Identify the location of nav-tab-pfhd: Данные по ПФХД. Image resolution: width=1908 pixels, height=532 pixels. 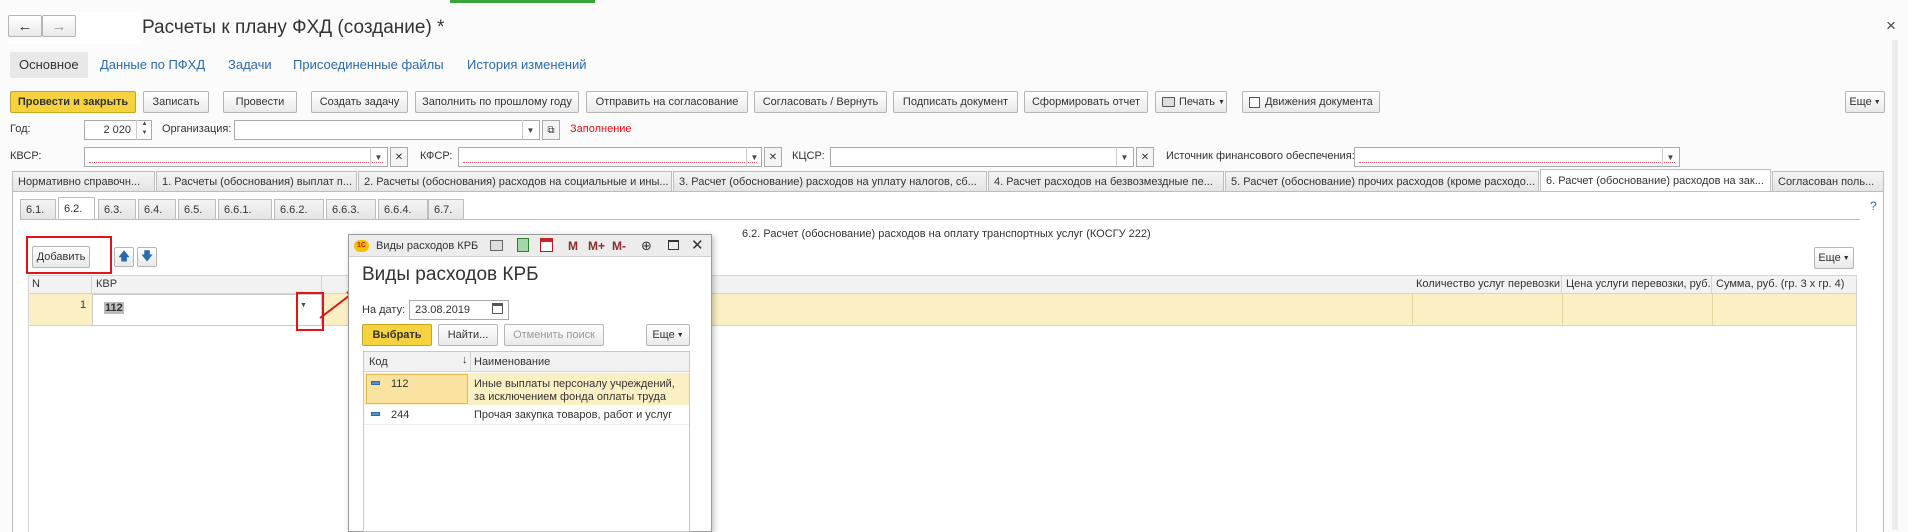
(152, 64).